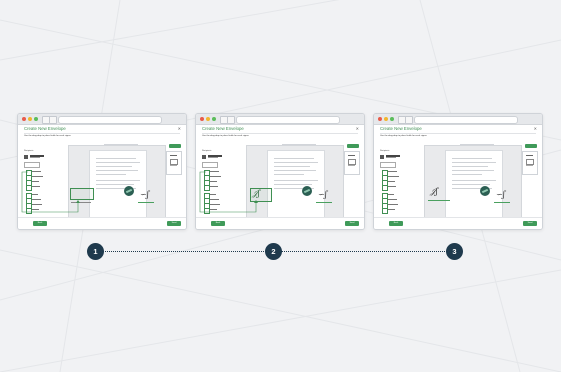 The image size is (561, 372). I want to click on browser-chrome, so click(458, 119).